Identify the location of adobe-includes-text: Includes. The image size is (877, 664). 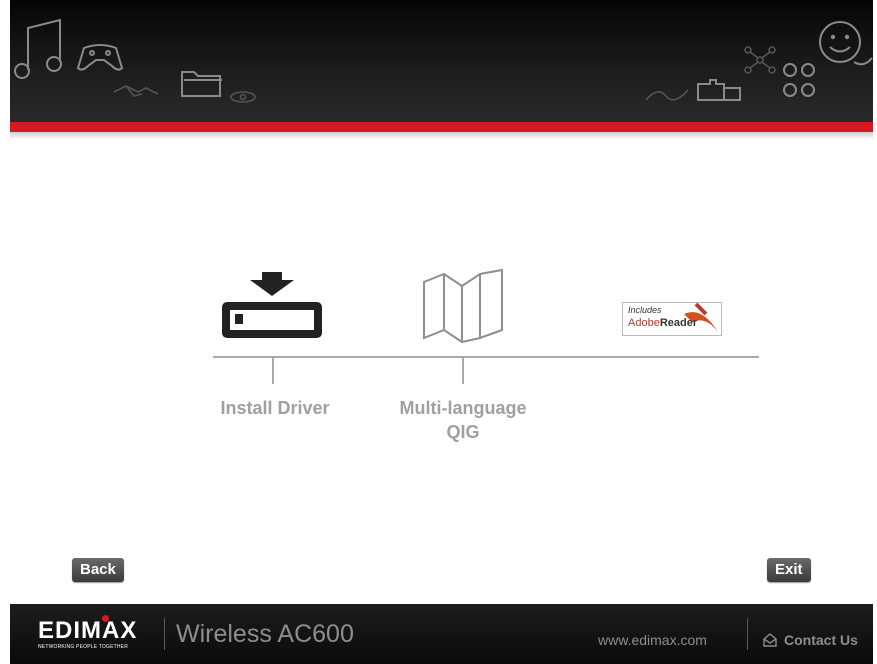
(645, 310).